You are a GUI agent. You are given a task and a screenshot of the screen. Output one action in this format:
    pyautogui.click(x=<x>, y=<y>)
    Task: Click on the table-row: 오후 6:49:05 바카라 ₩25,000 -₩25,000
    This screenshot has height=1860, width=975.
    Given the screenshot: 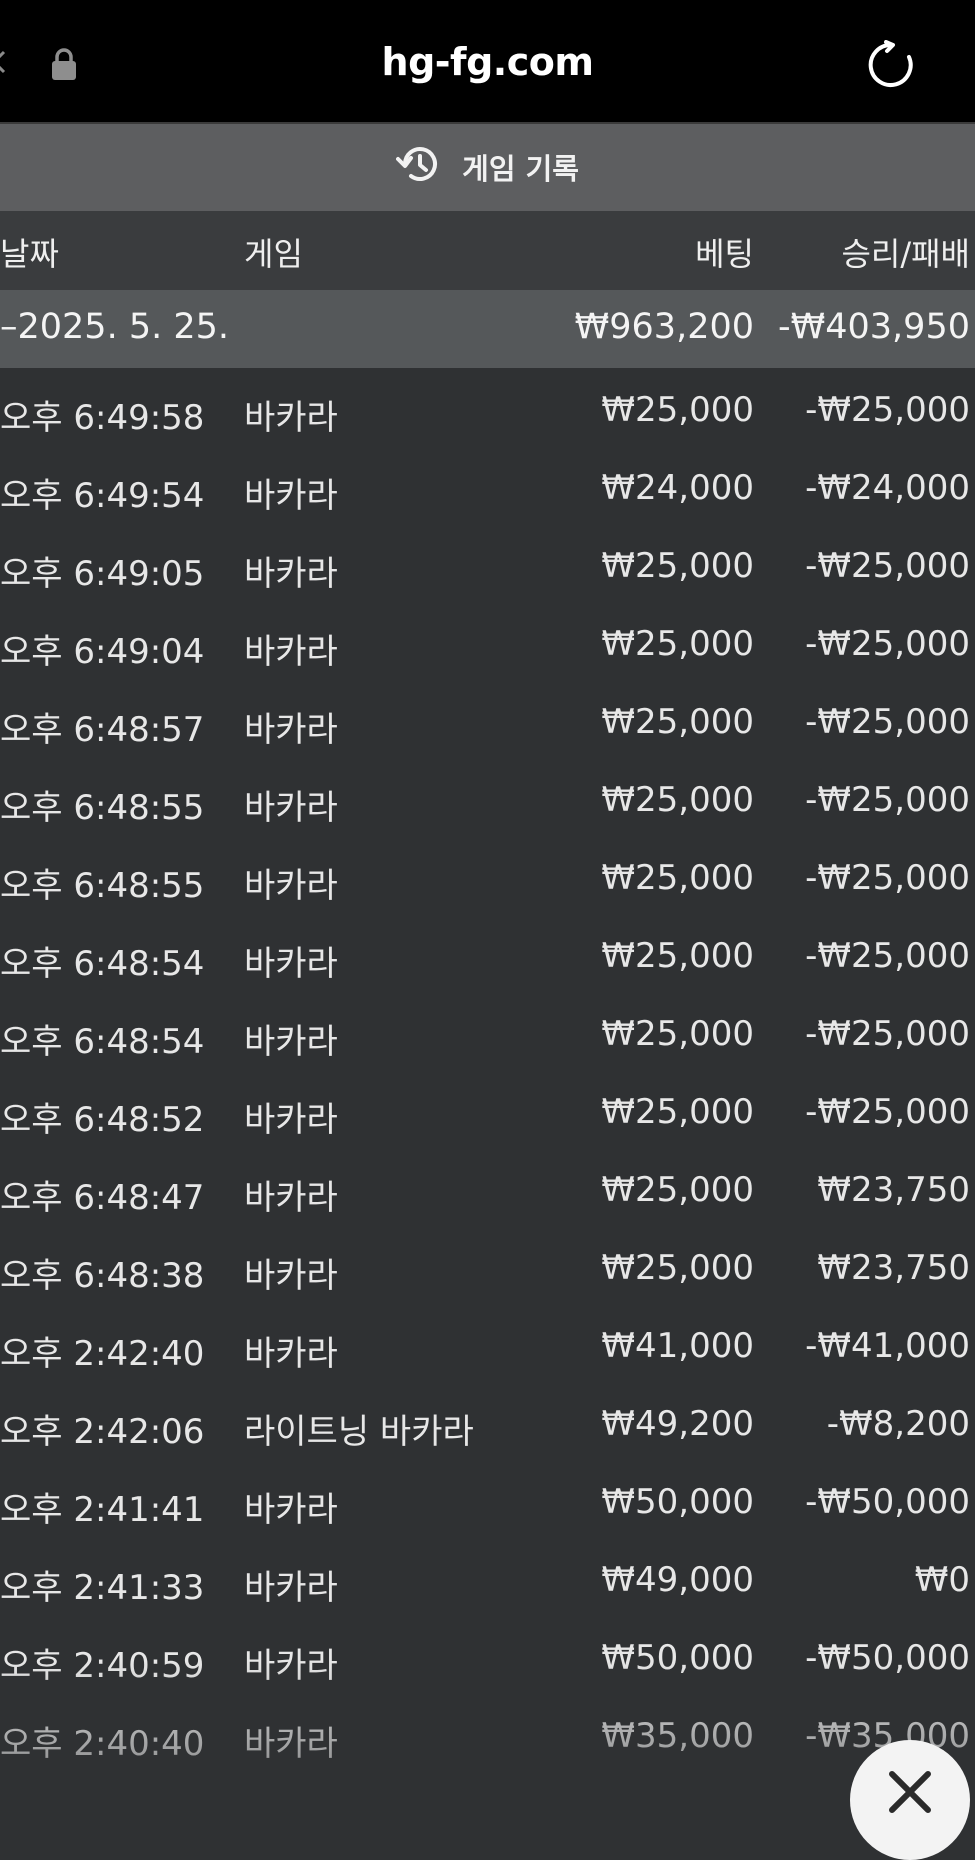 What is the action you would take?
    pyautogui.click(x=487, y=563)
    